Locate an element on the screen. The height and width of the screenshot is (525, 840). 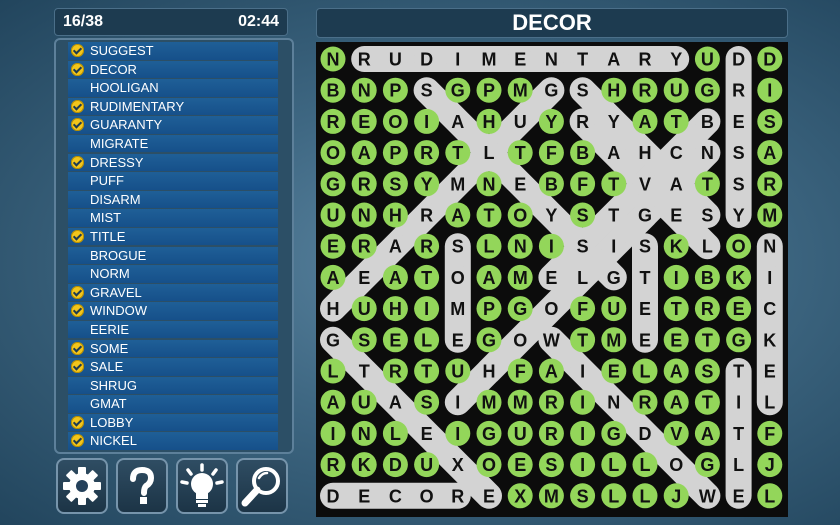
grid-cell: F is located at coordinates (583, 184).